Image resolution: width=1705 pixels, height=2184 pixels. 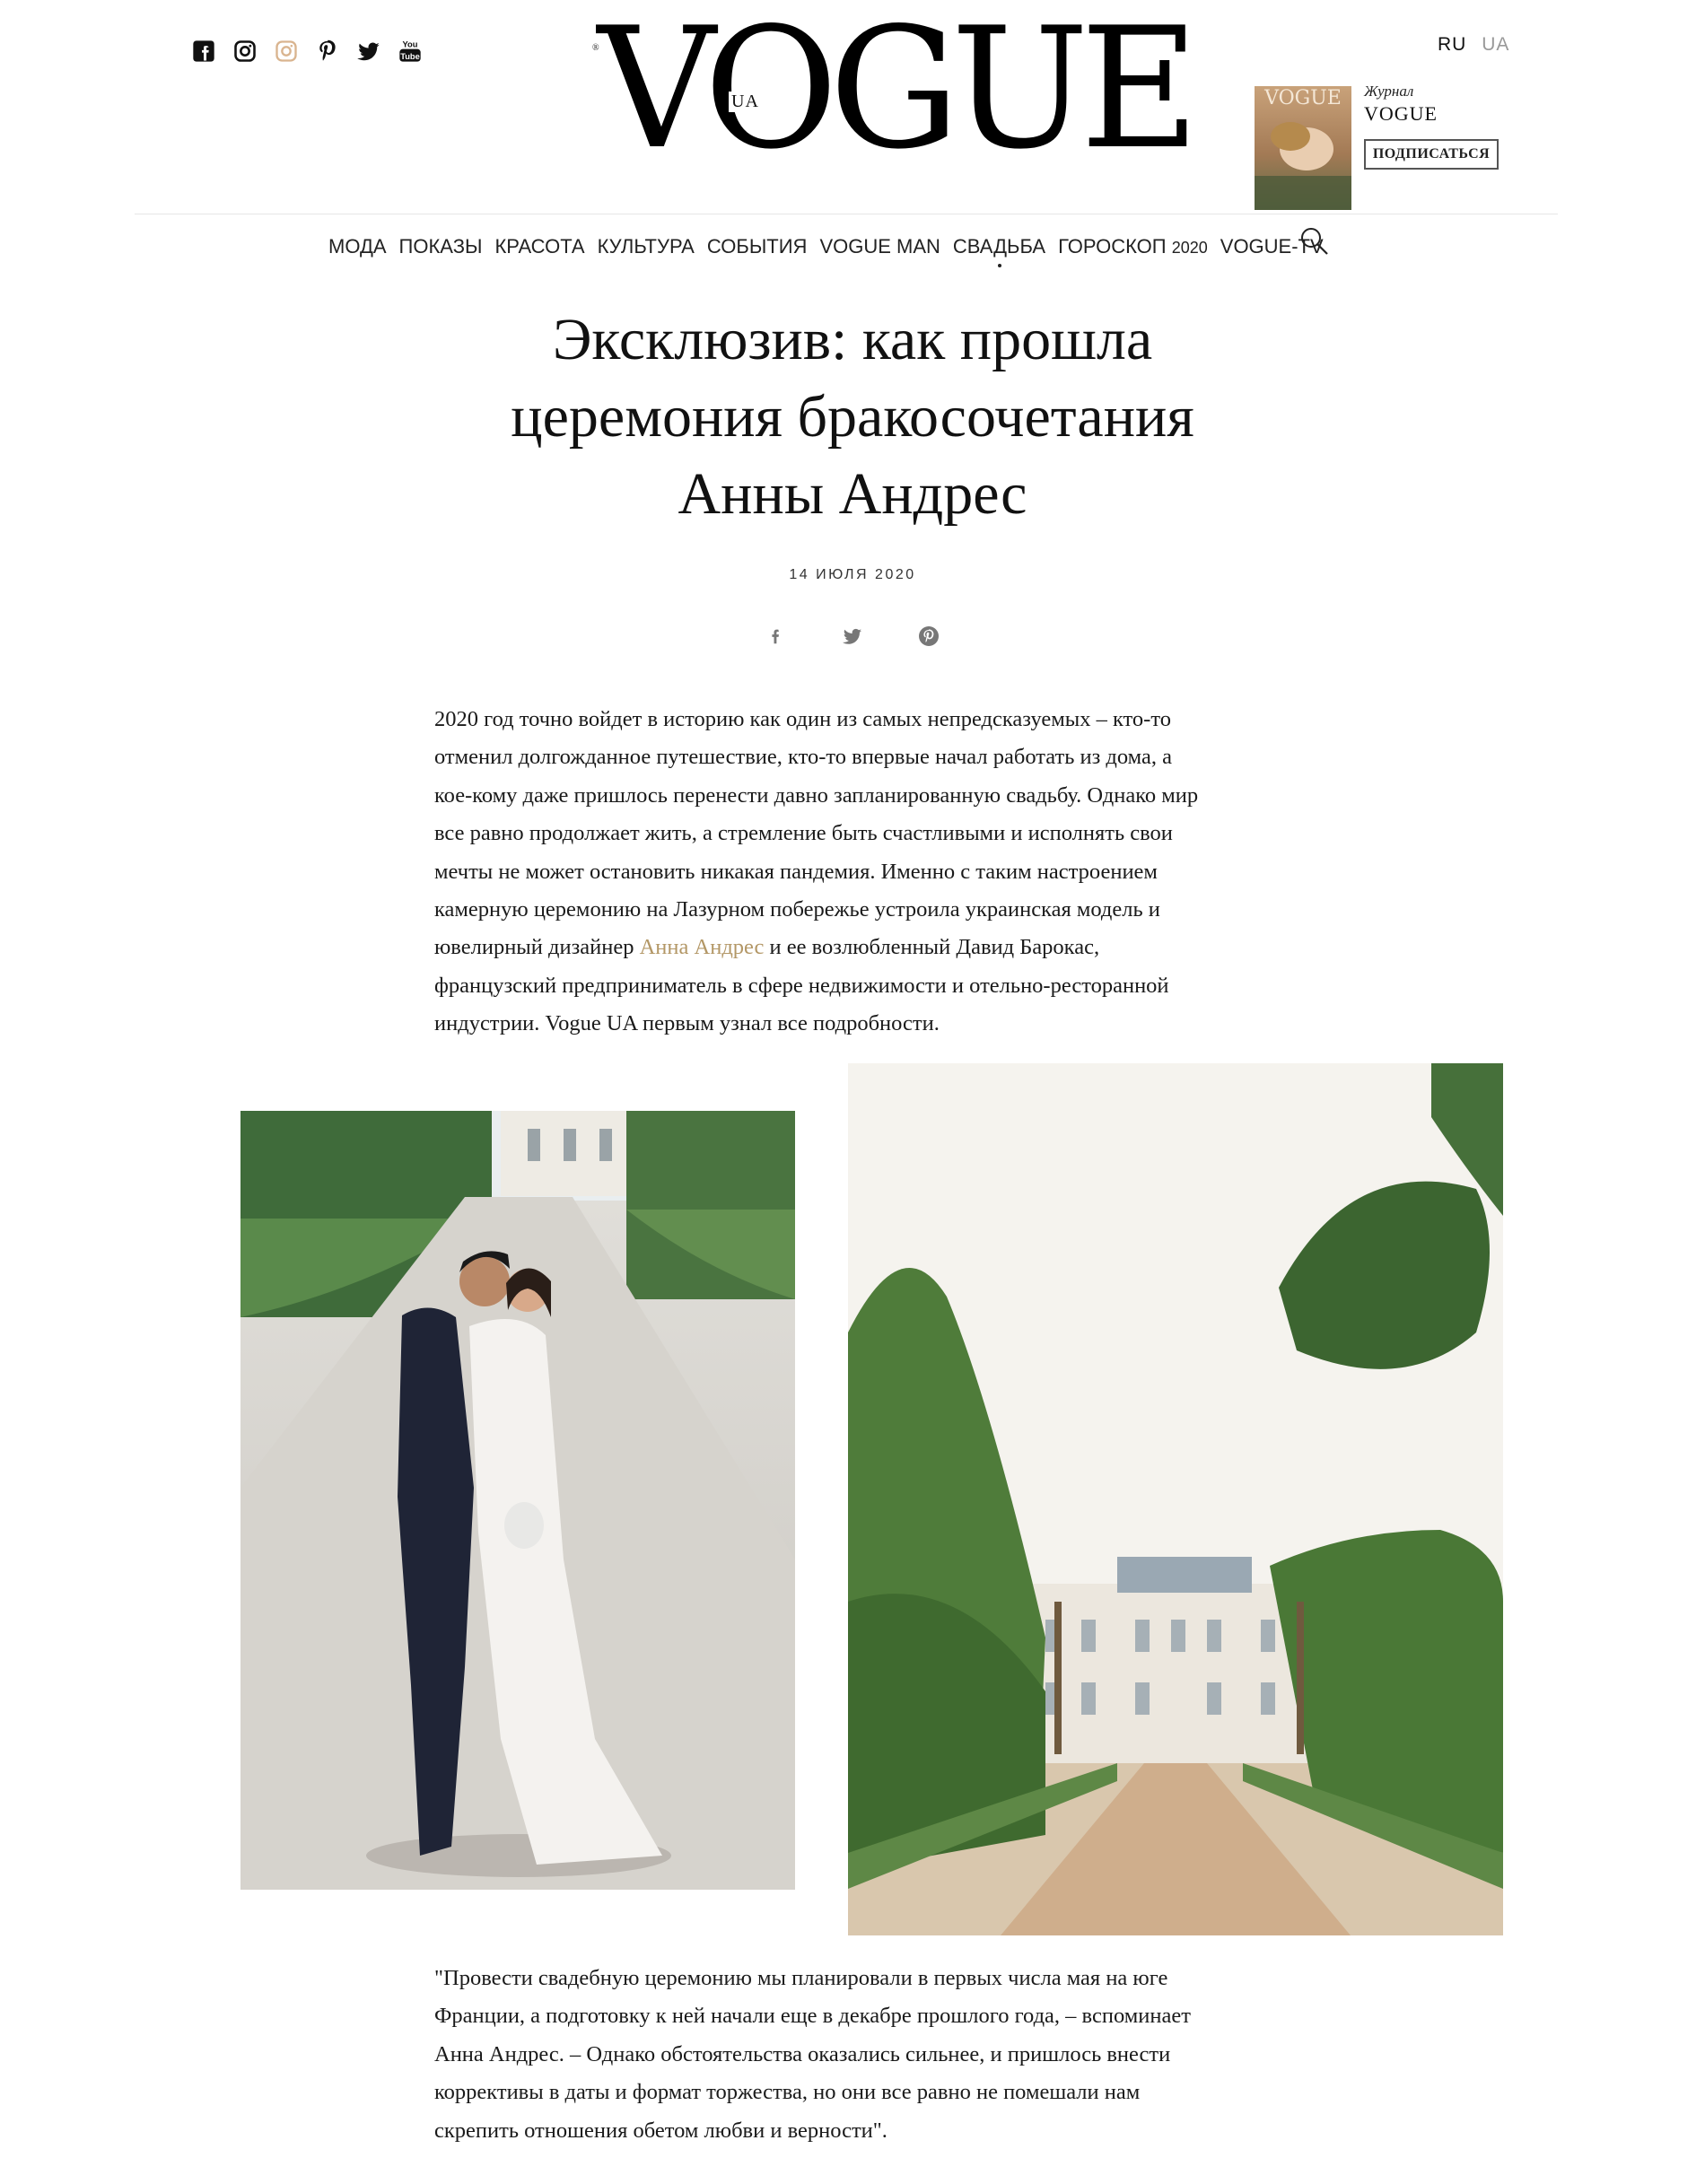 I want to click on active-indicator, so click(x=999, y=265).